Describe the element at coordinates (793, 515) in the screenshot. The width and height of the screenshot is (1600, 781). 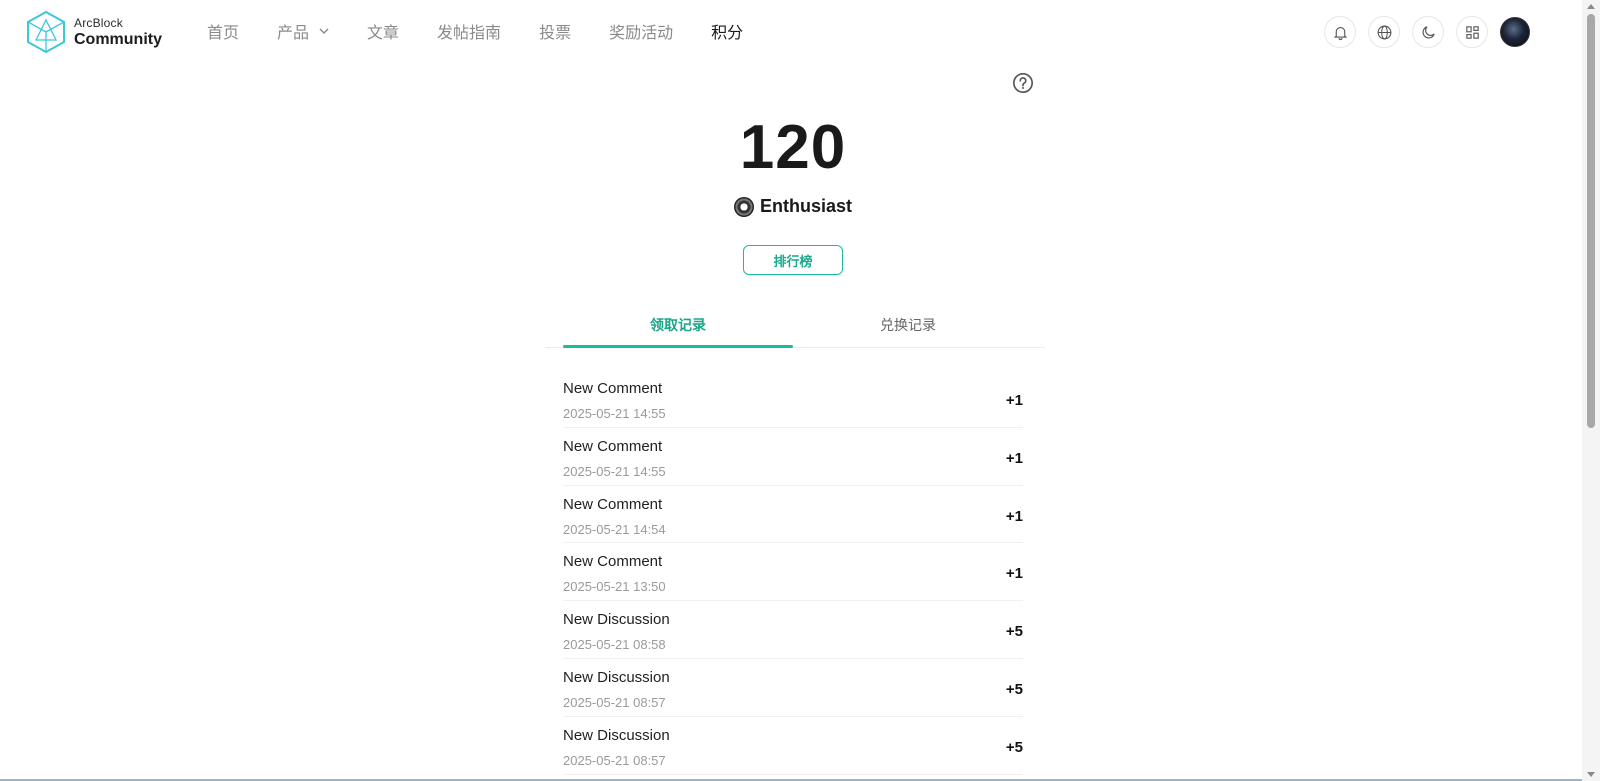
I see `list-item: New Comment 2025-05-21 14:54 +1` at that location.